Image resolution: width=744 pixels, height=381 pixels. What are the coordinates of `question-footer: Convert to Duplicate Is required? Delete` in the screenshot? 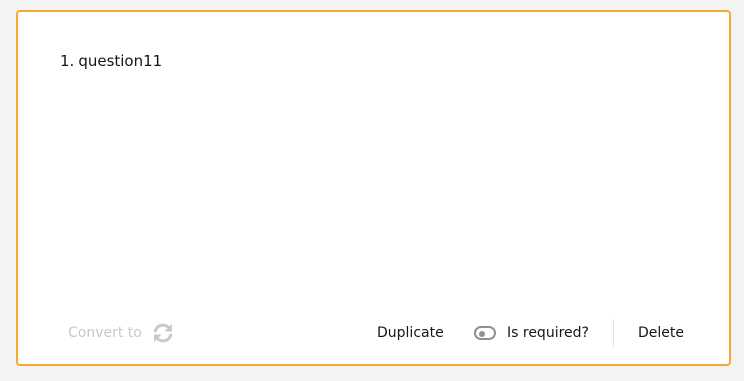 It's located at (373, 333).